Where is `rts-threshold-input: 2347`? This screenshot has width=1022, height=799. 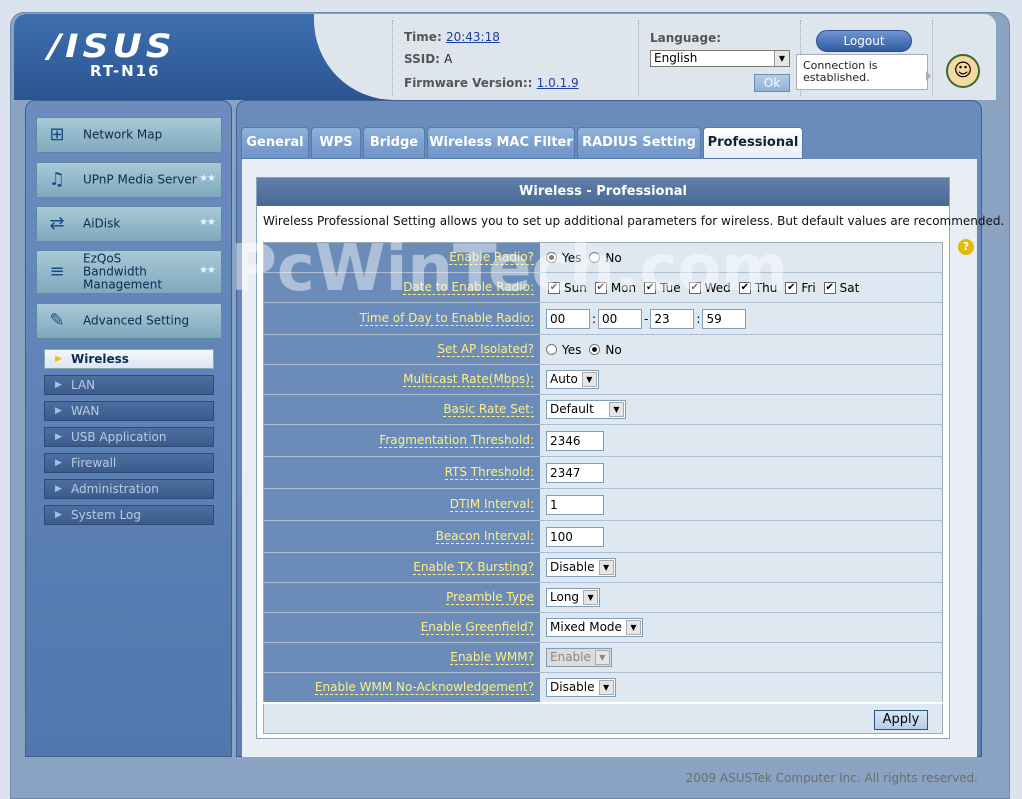 rts-threshold-input: 2347 is located at coordinates (575, 472).